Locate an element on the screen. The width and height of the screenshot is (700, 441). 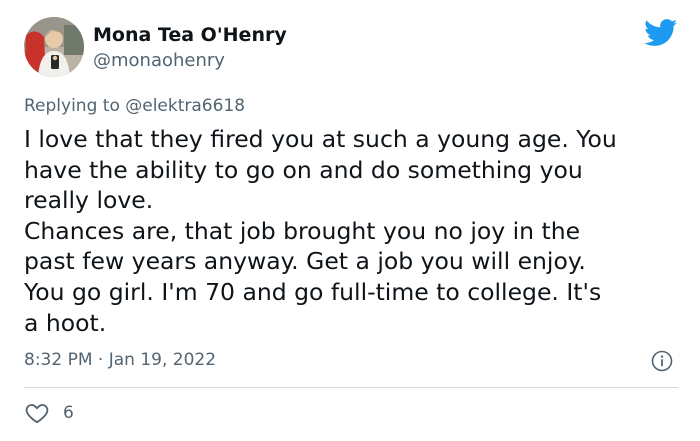
divider is located at coordinates (351, 387).